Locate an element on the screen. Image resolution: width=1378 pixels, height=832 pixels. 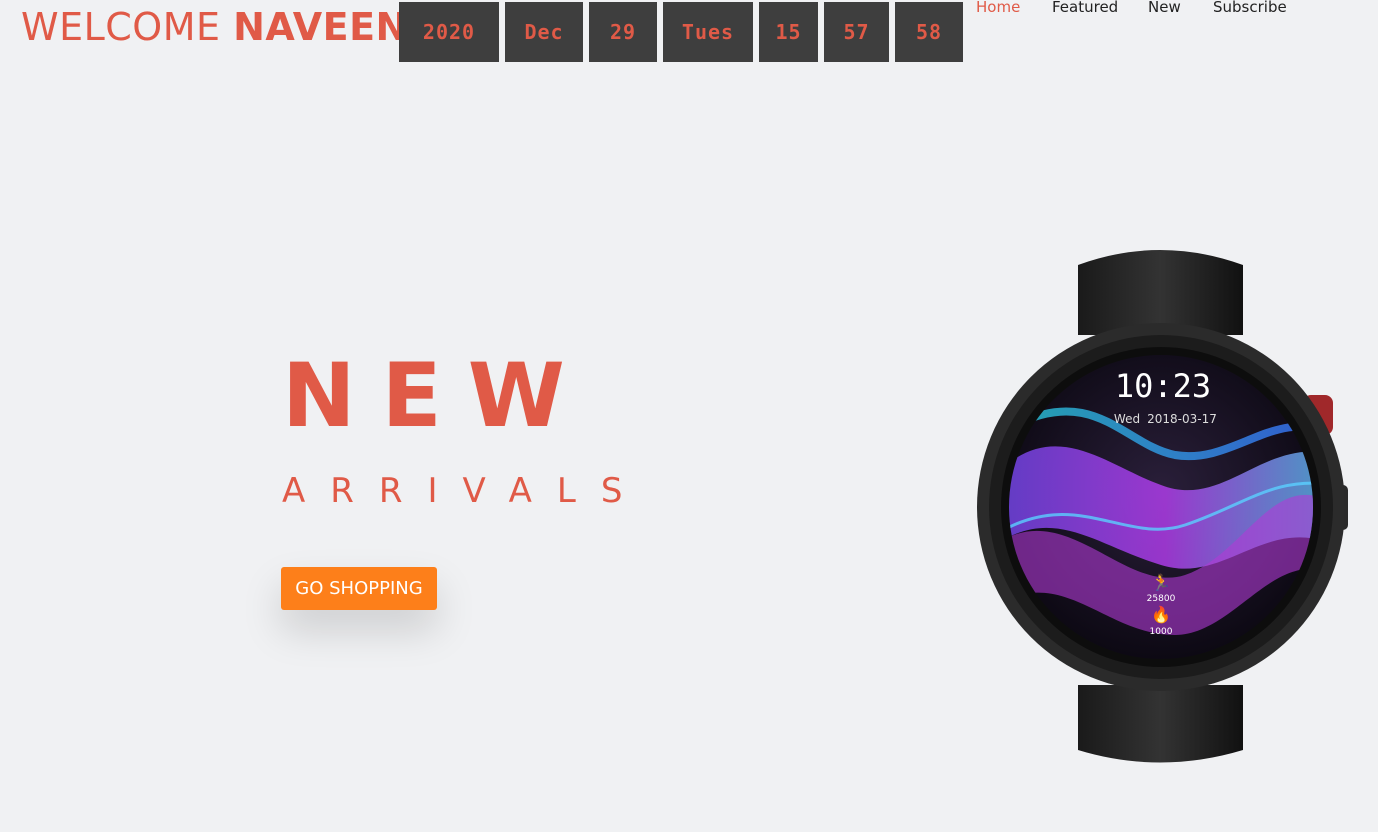
clock-weekday: Tues is located at coordinates (708, 32).